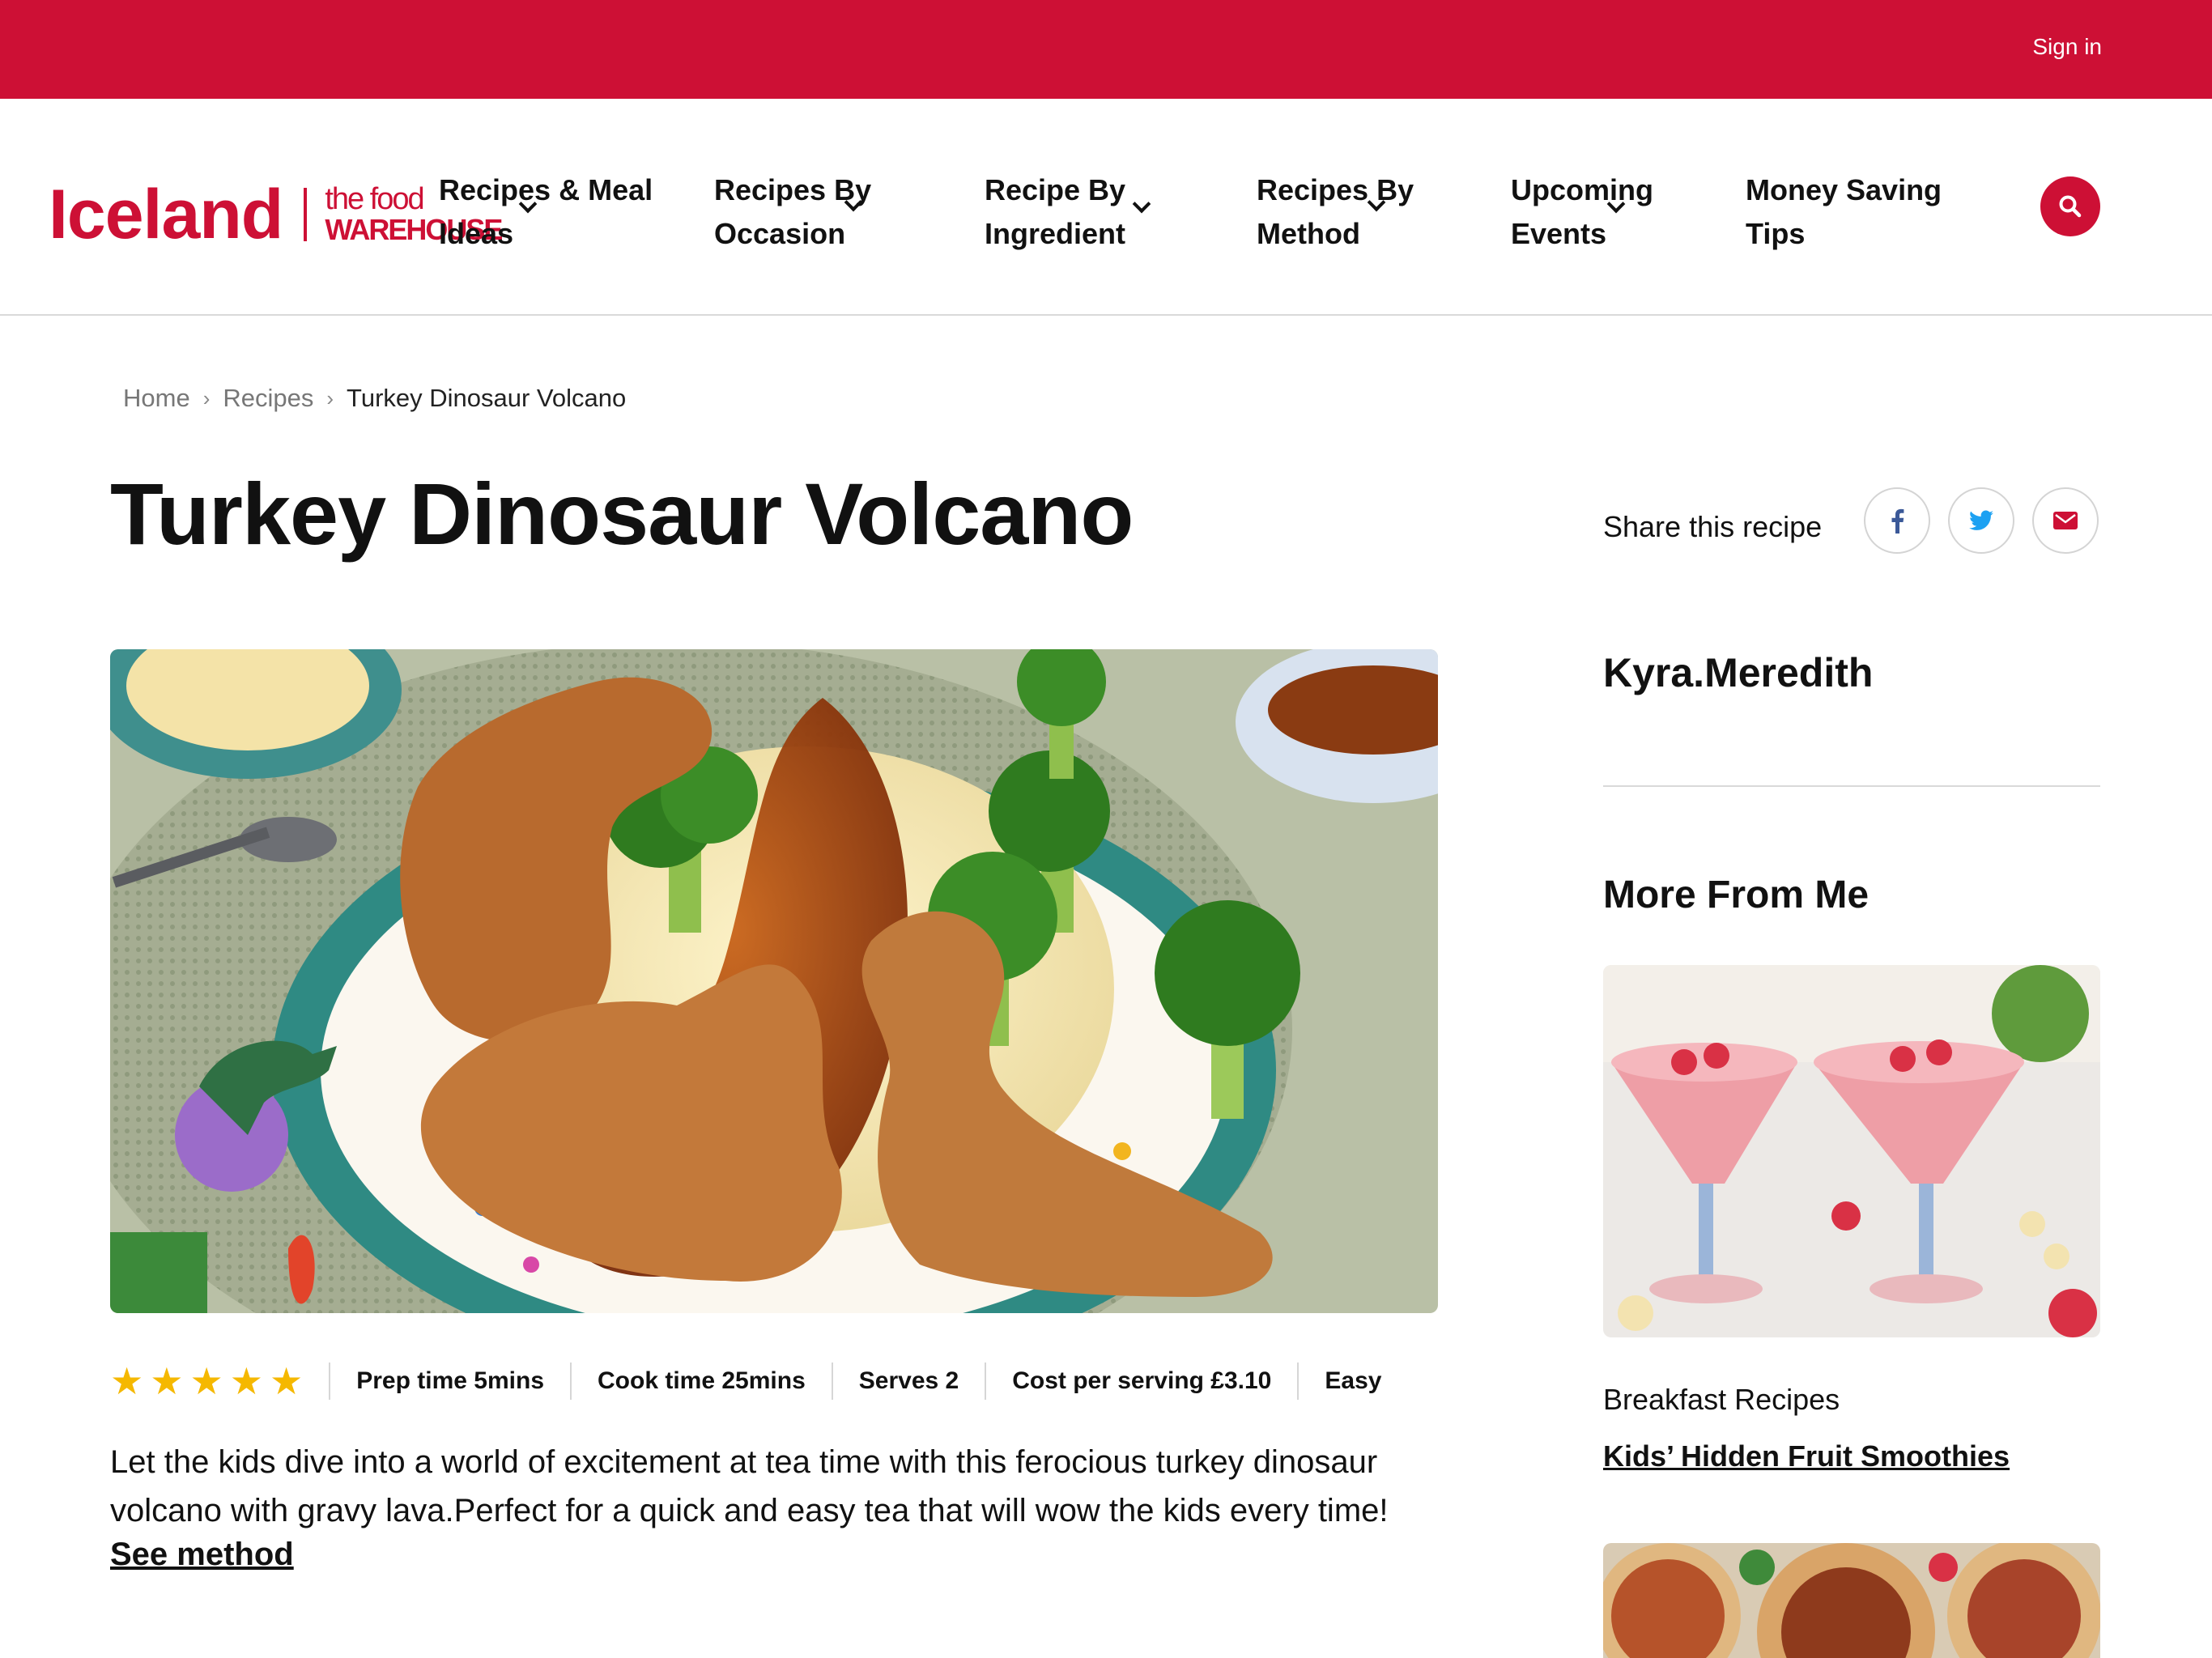 The image size is (2212, 1658). What do you see at coordinates (1807, 1456) in the screenshot?
I see `card-title-link: Kids’ Hidden Fruit Smoothies` at bounding box center [1807, 1456].